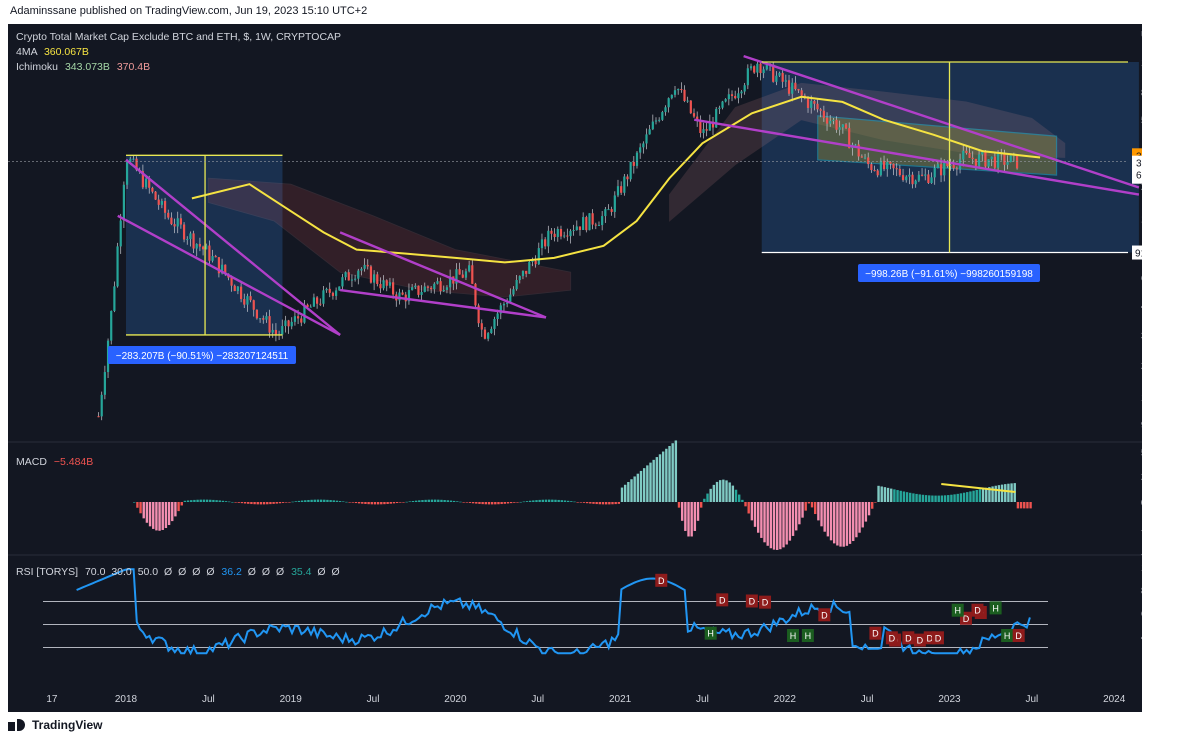 This screenshot has width=1200, height=742. I want to click on rsi-label: RSI [TORYS], so click(47, 572).